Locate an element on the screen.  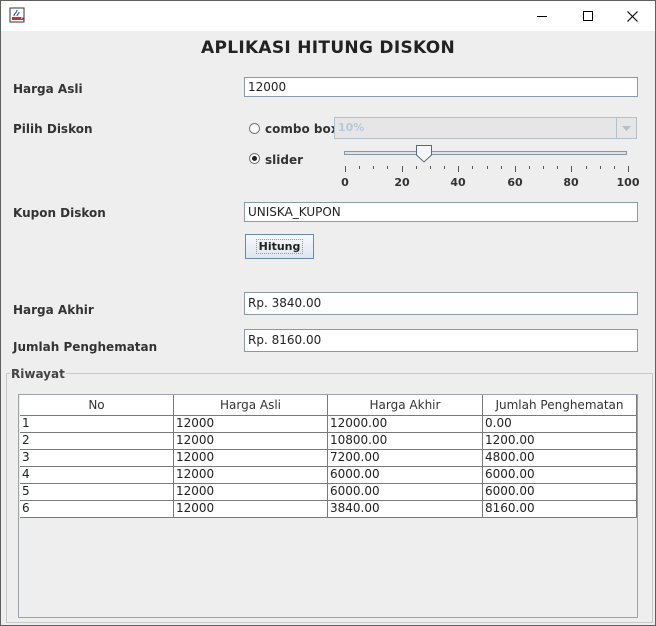
java-cup-icon is located at coordinates (17, 15).